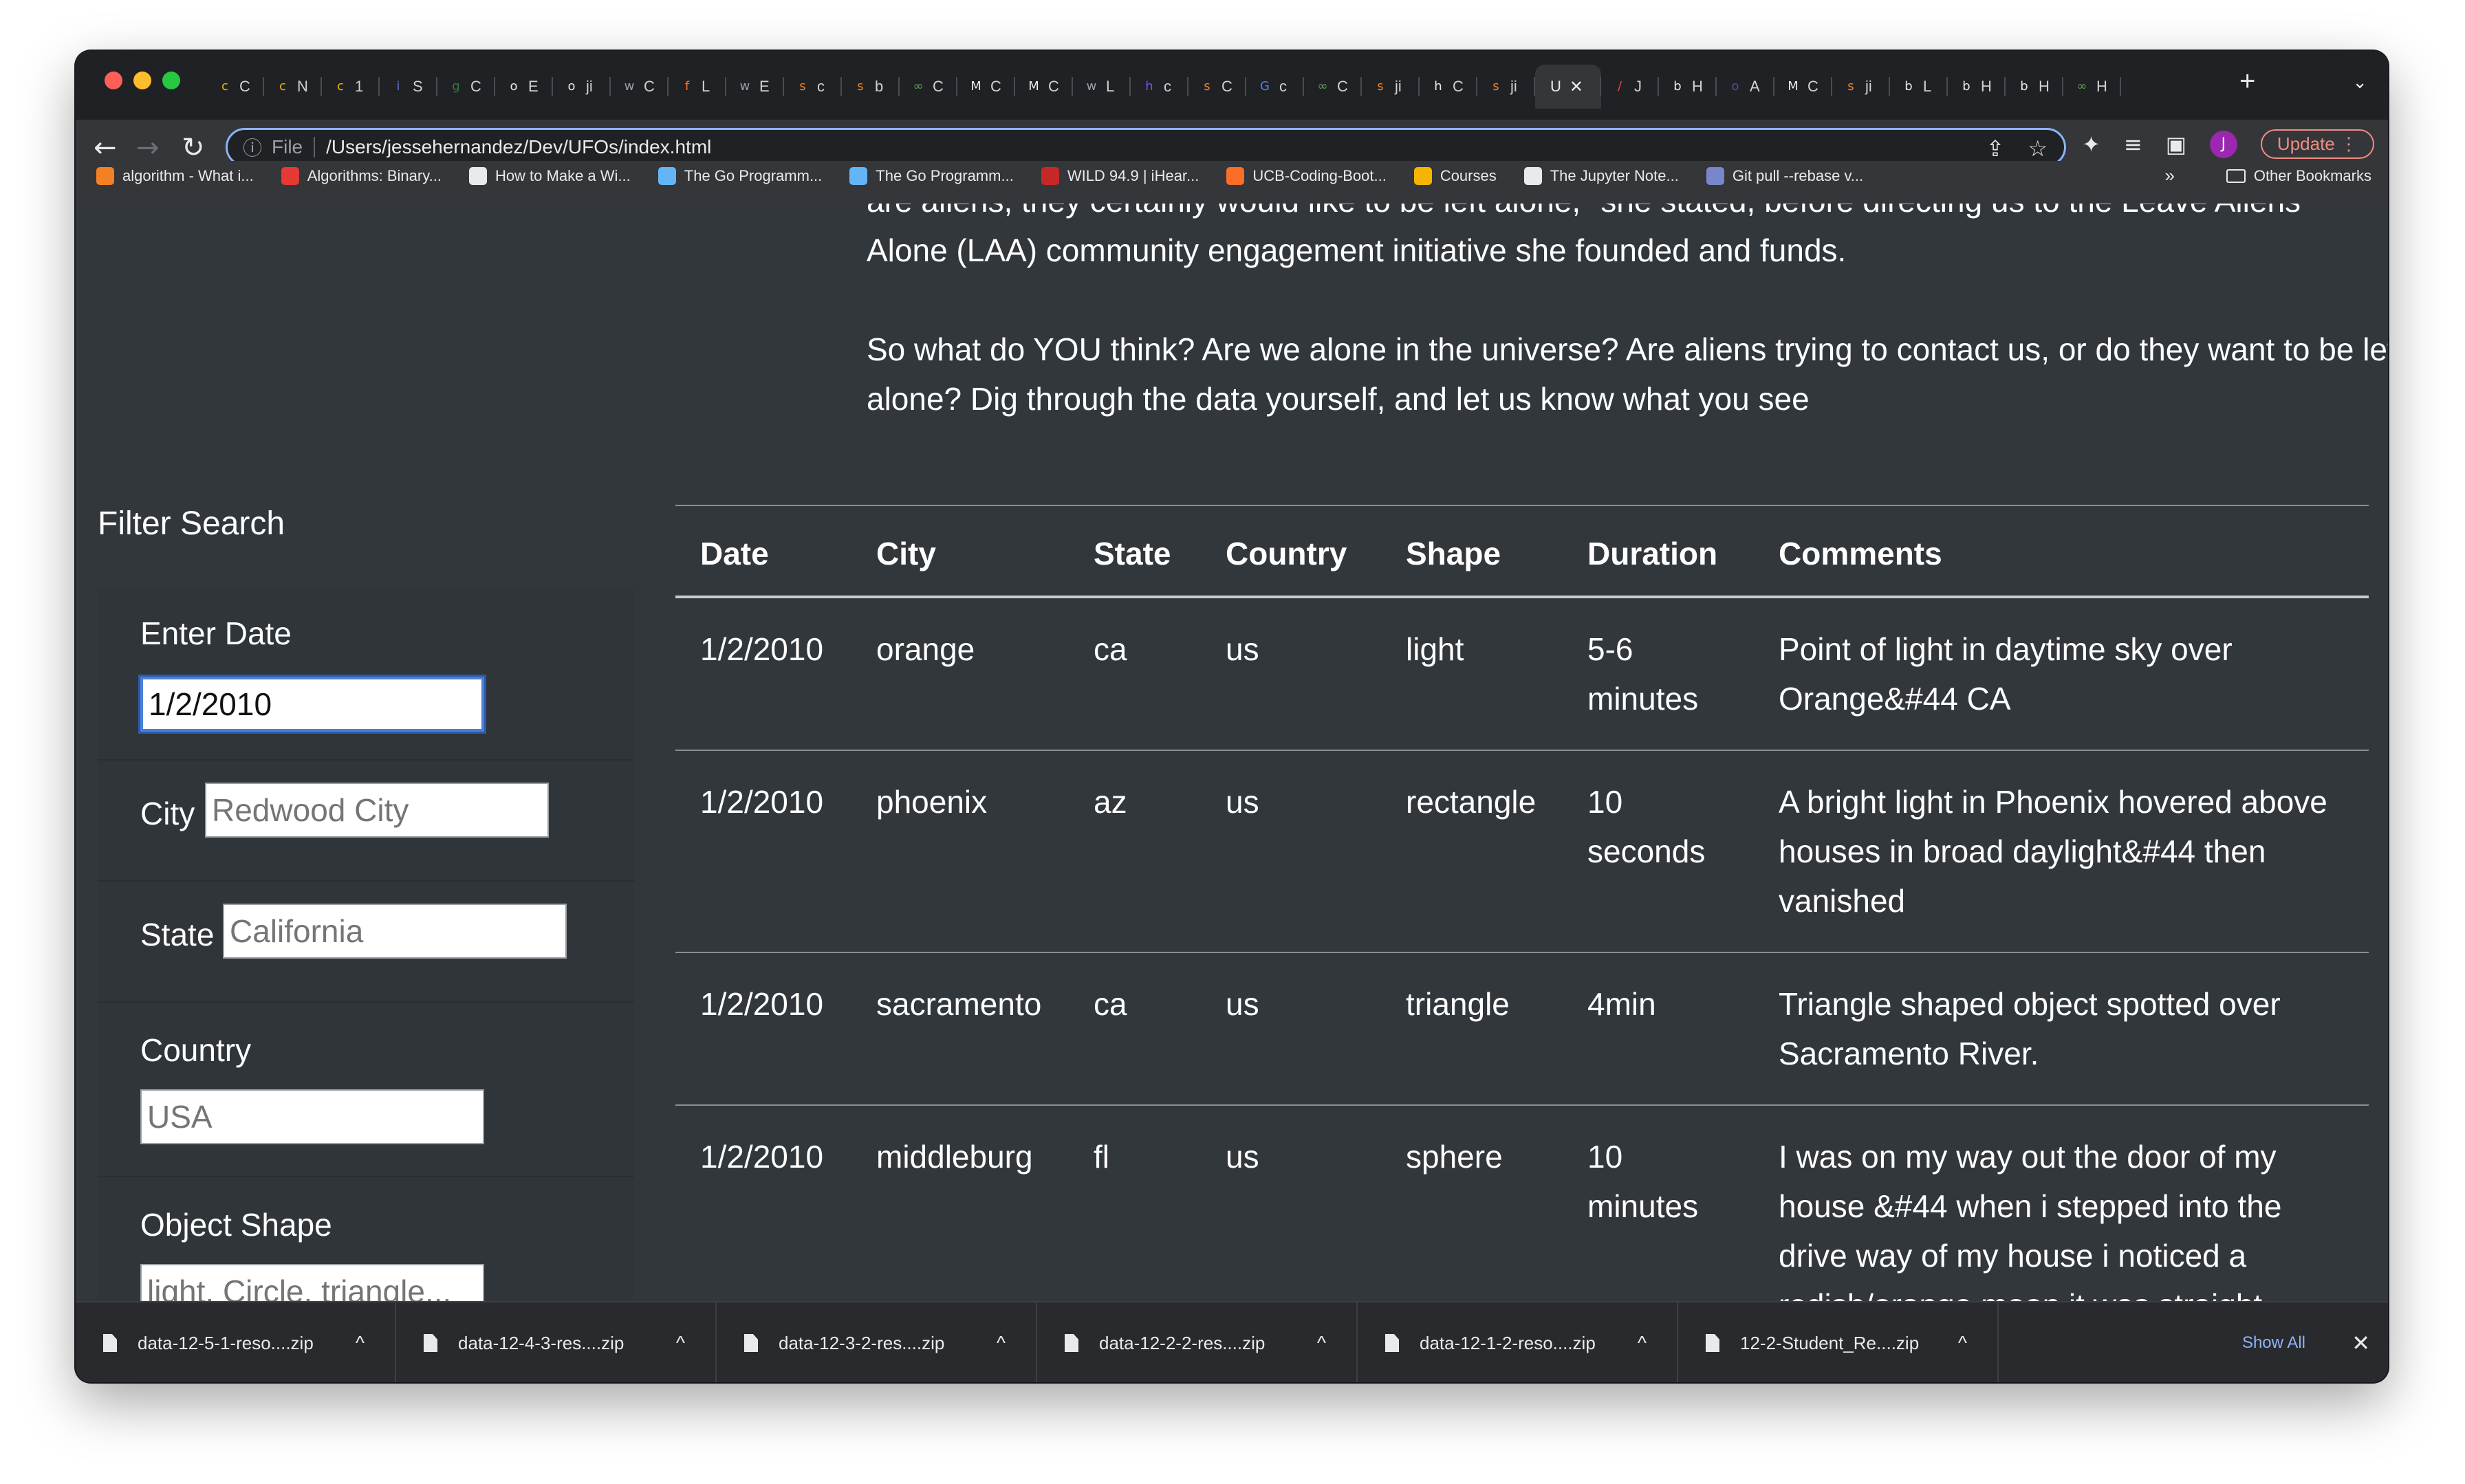 The height and width of the screenshot is (1484, 2465). Describe the element at coordinates (235, 87) in the screenshot. I see `browser-tab: cC` at that location.